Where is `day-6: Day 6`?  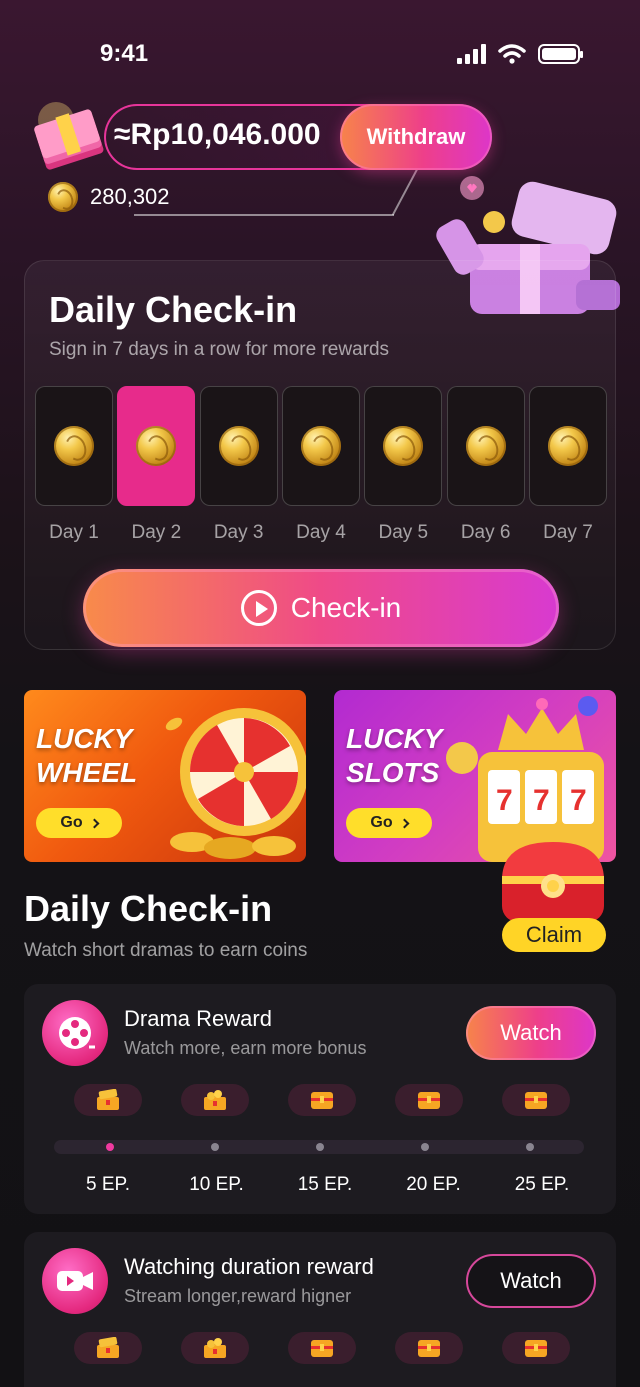
day-6: Day 6 is located at coordinates (485, 465).